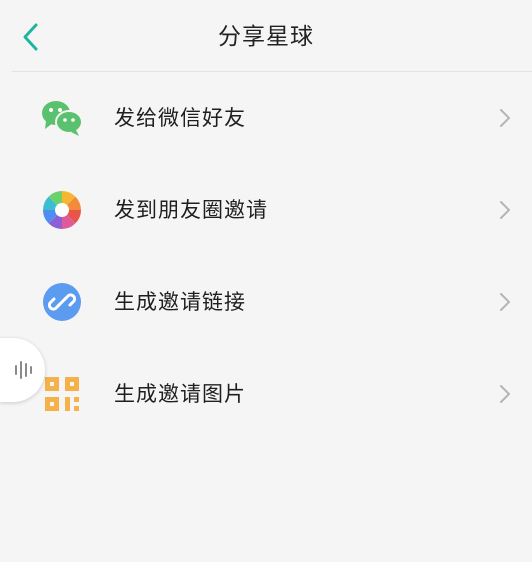 Image resolution: width=532 pixels, height=562 pixels. Describe the element at coordinates (23, 370) in the screenshot. I see `audio-bars-icon` at that location.